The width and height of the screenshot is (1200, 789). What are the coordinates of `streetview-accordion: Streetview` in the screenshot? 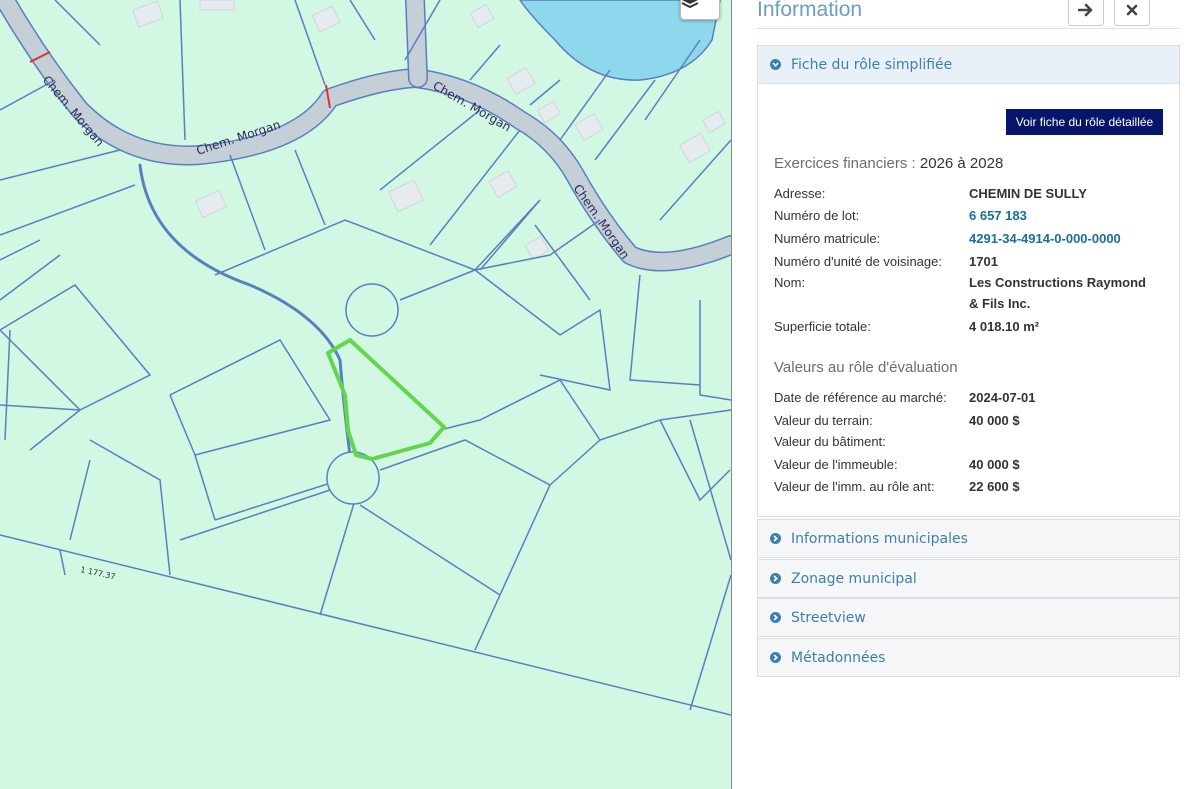 It's located at (968, 617).